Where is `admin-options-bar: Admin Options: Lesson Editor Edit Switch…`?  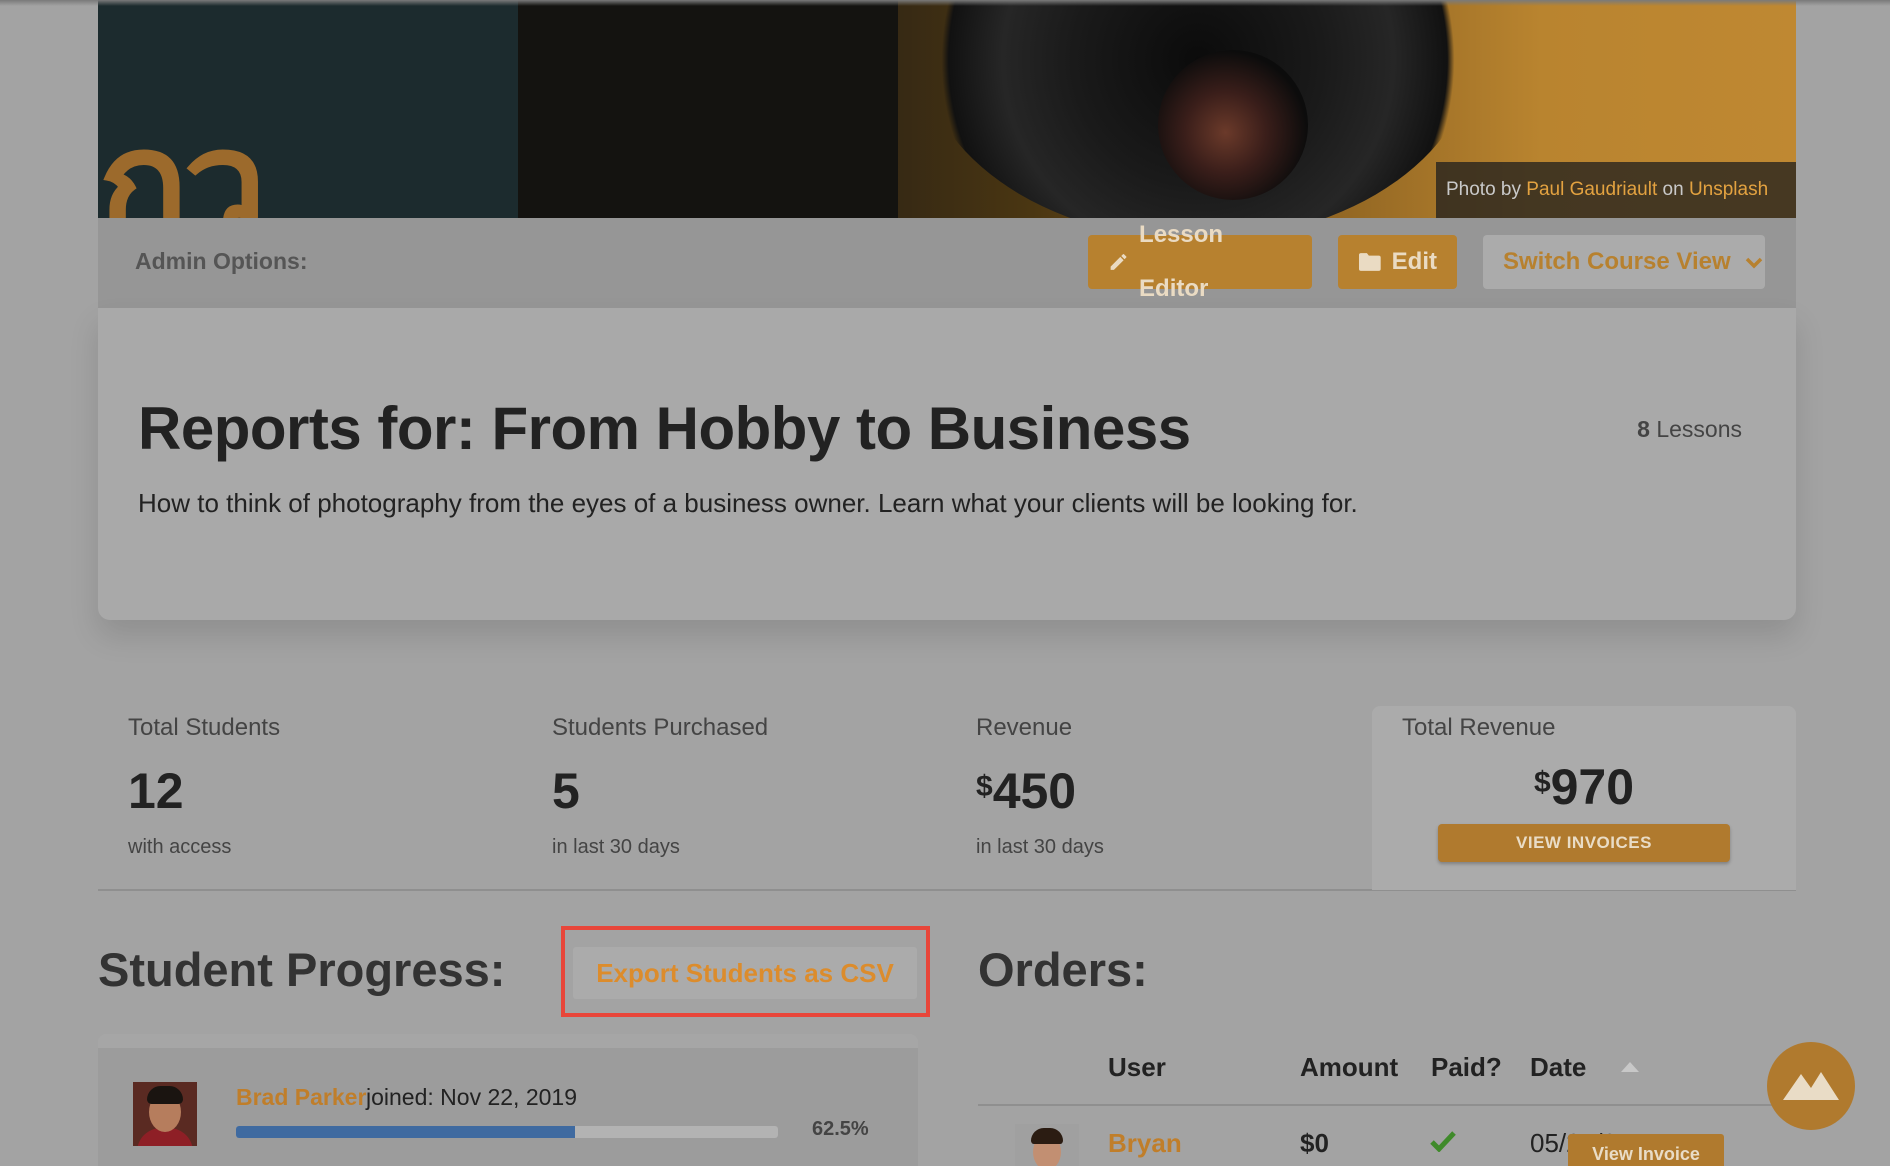 admin-options-bar: Admin Options: Lesson Editor Edit Switch… is located at coordinates (947, 263).